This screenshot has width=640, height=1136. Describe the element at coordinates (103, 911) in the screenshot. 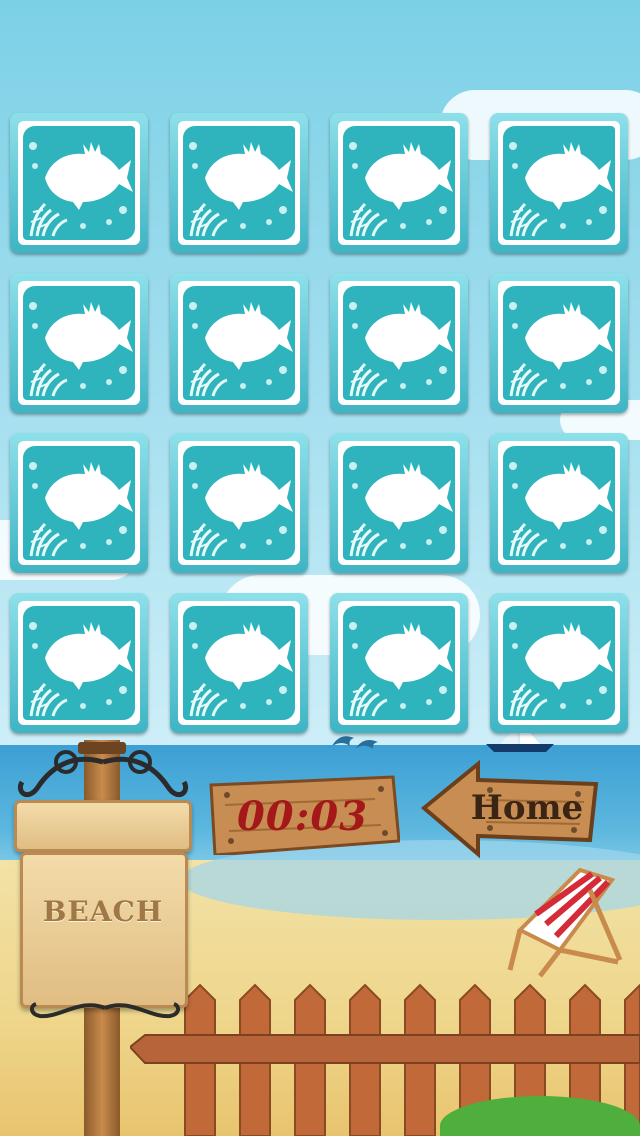

I see `theme-label: BEACH` at that location.